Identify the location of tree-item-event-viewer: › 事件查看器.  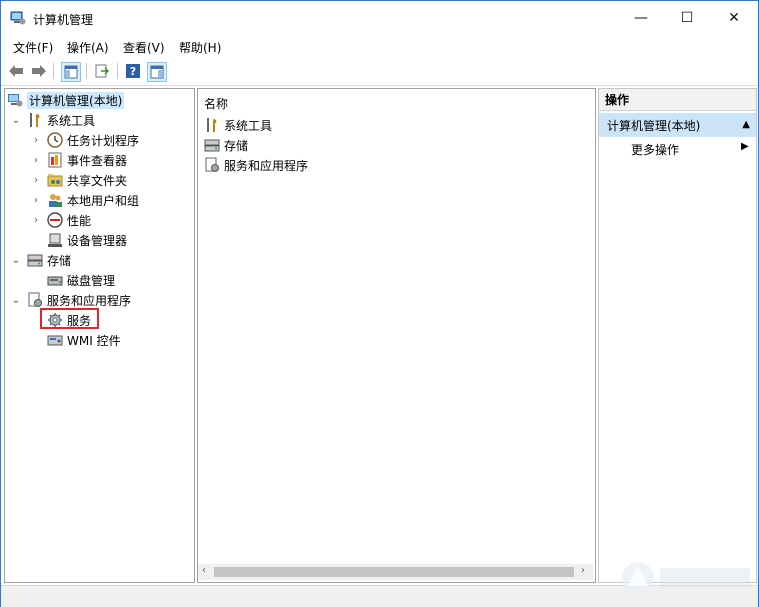
(79, 160).